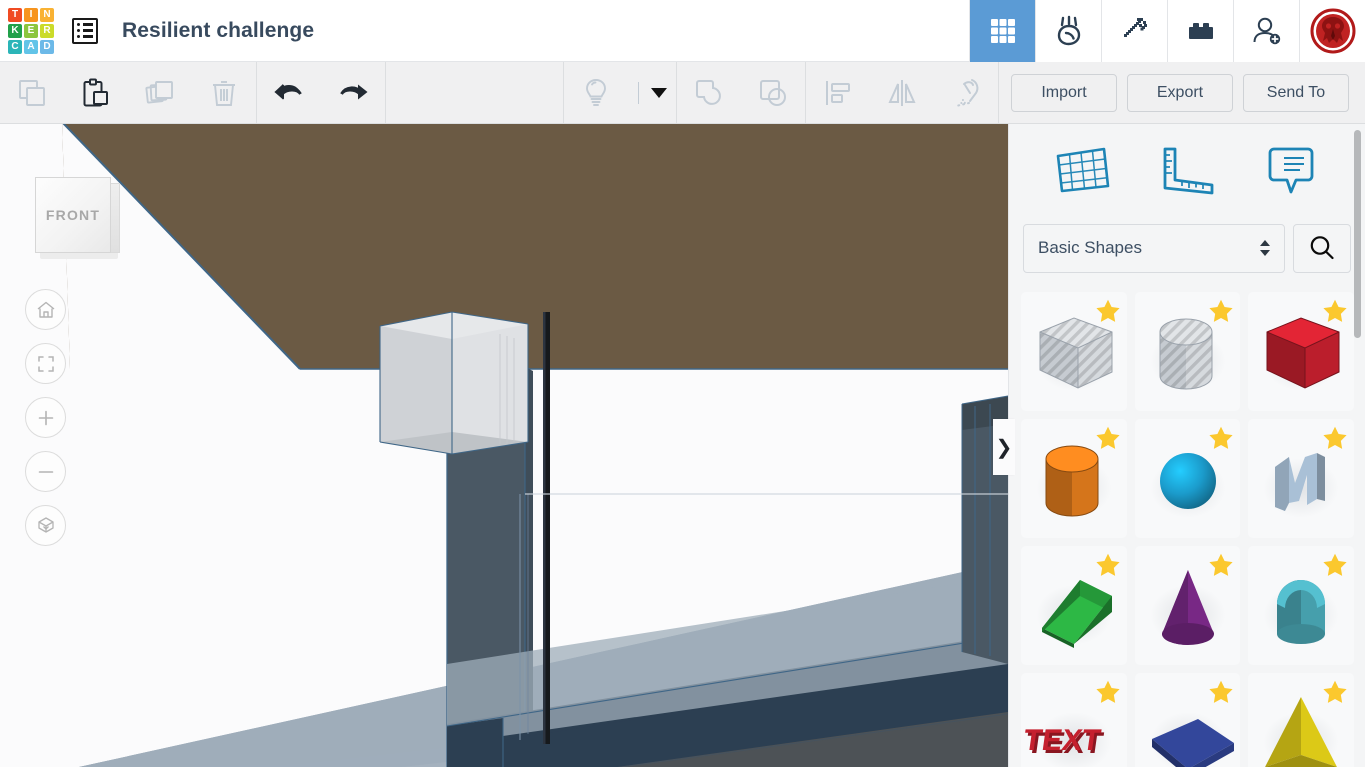 This screenshot has height=767, width=1365. I want to click on zoom-out-icon, so click(45, 471).